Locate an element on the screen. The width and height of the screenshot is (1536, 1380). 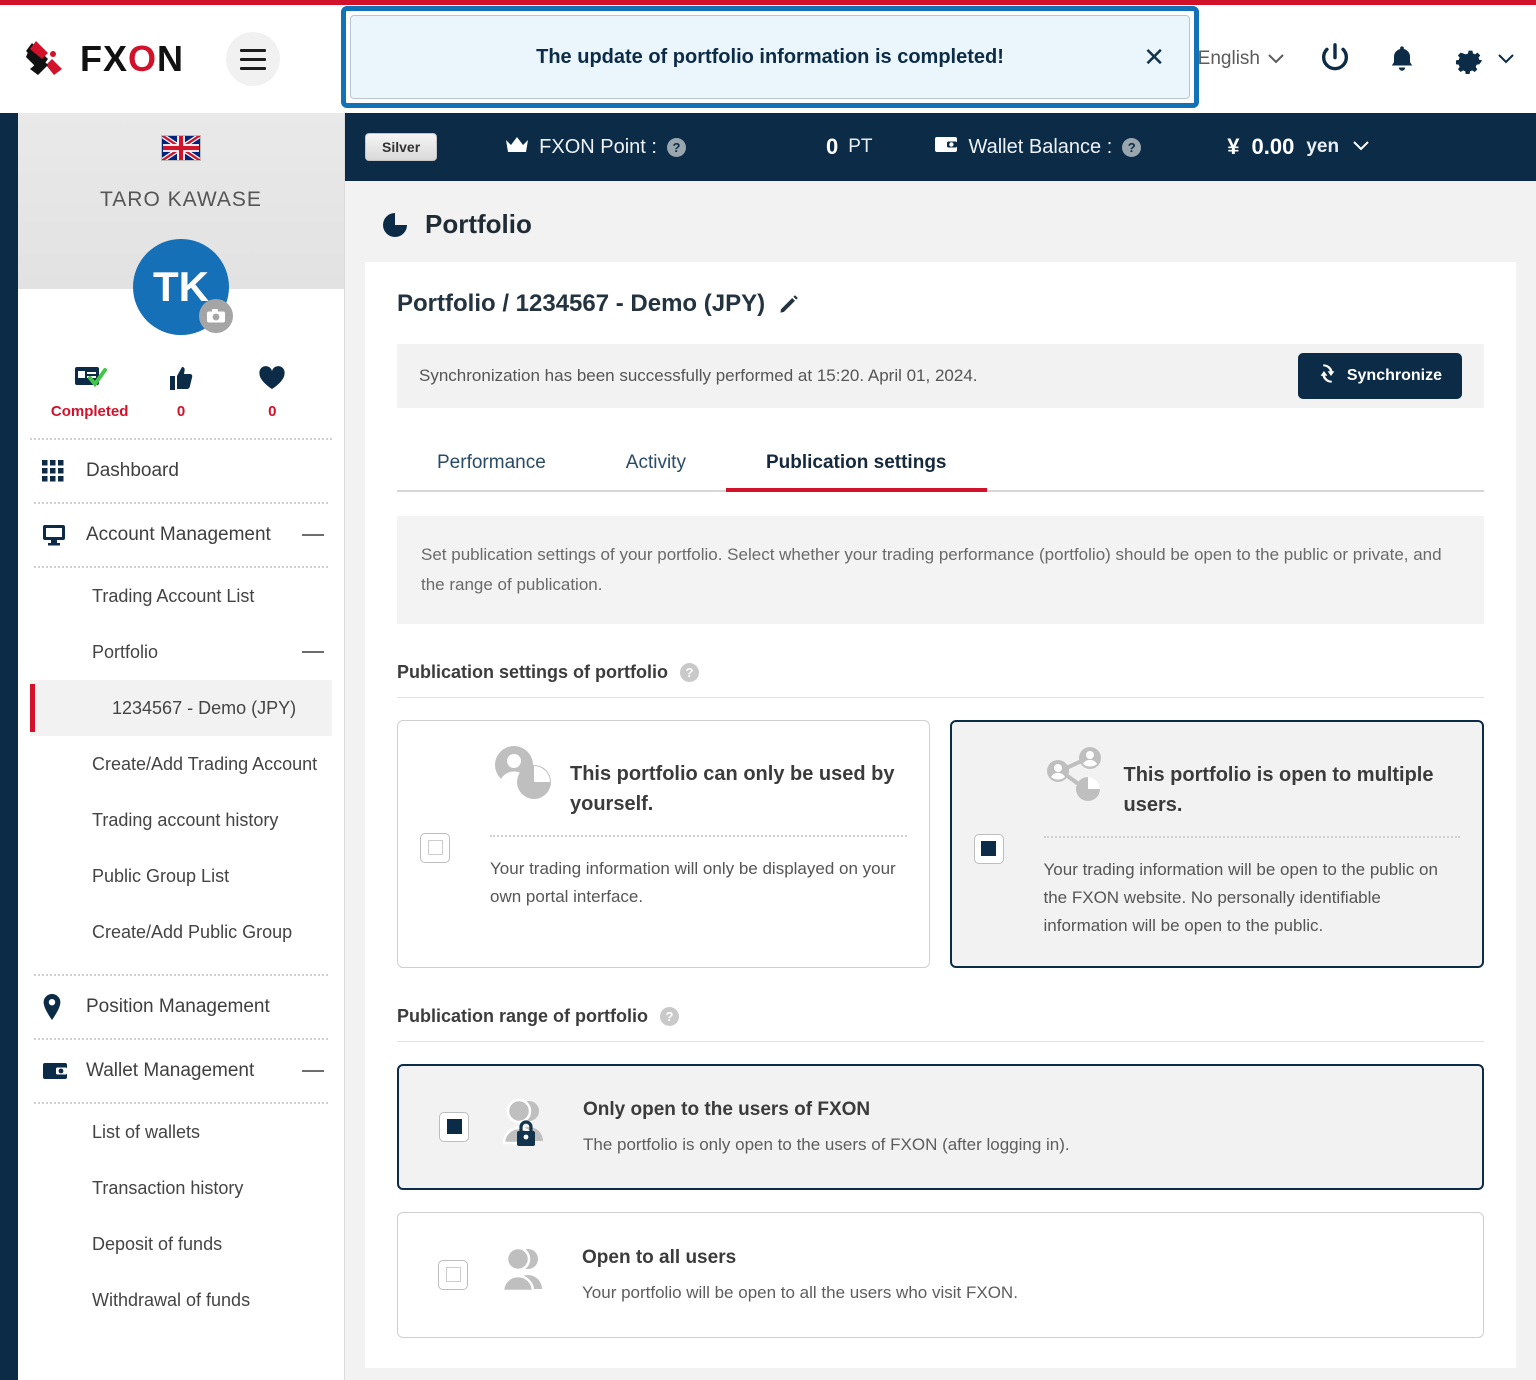
stat-verification-label: Completed is located at coordinates (89, 411).